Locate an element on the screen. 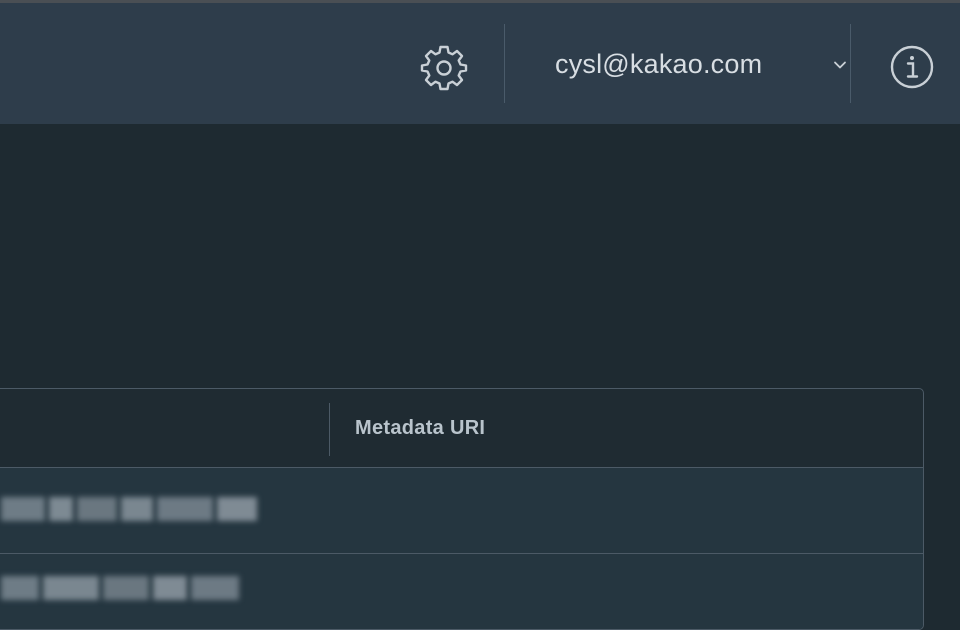 The image size is (960, 630). user-menu-dropdown: cysl@kakao.com is located at coordinates (678, 65).